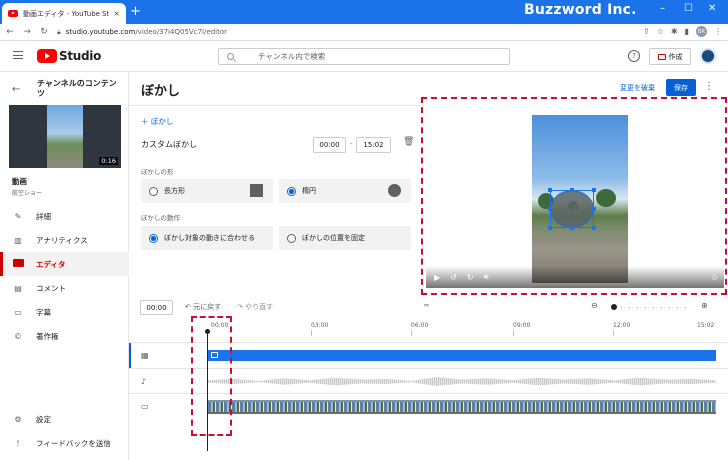 The width and height of the screenshot is (728, 460). I want to click on motion-follow-option: ぼかし対象の動きに合わせる, so click(207, 238).